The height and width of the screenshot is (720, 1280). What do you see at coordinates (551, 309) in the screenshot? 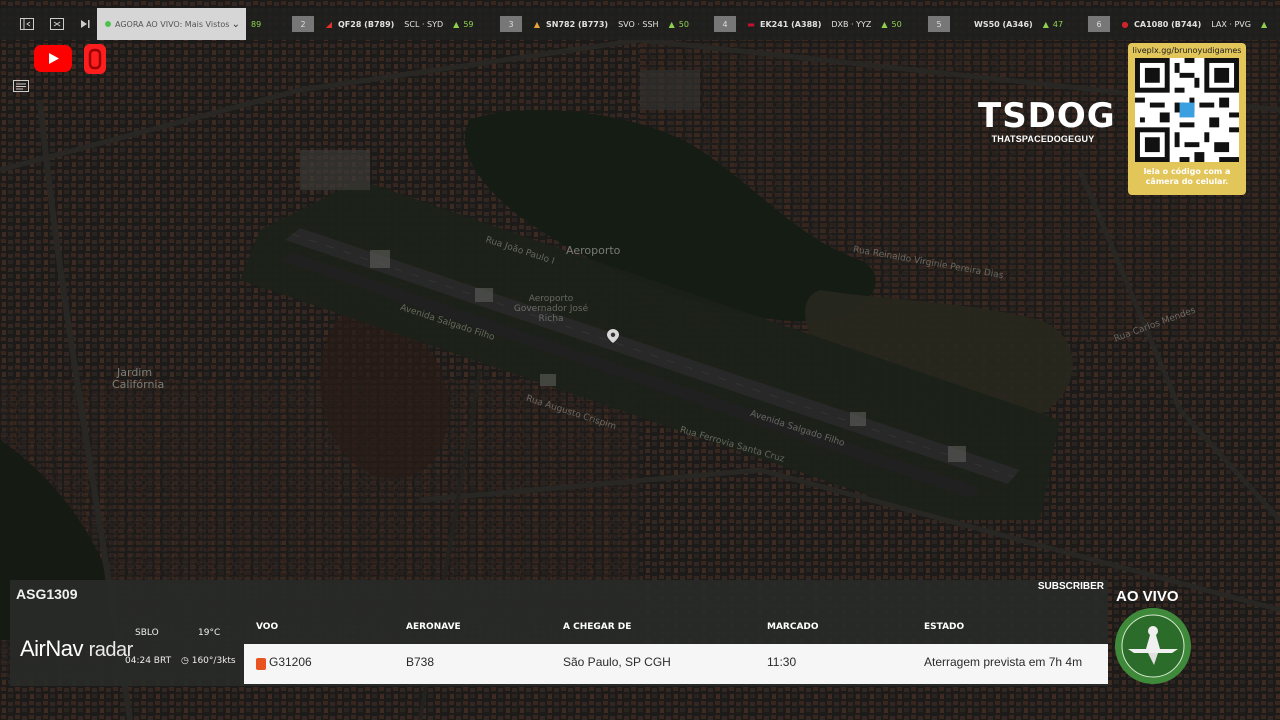
I see `map-label-airport-name: Aeroporto Governador José Richa` at bounding box center [551, 309].